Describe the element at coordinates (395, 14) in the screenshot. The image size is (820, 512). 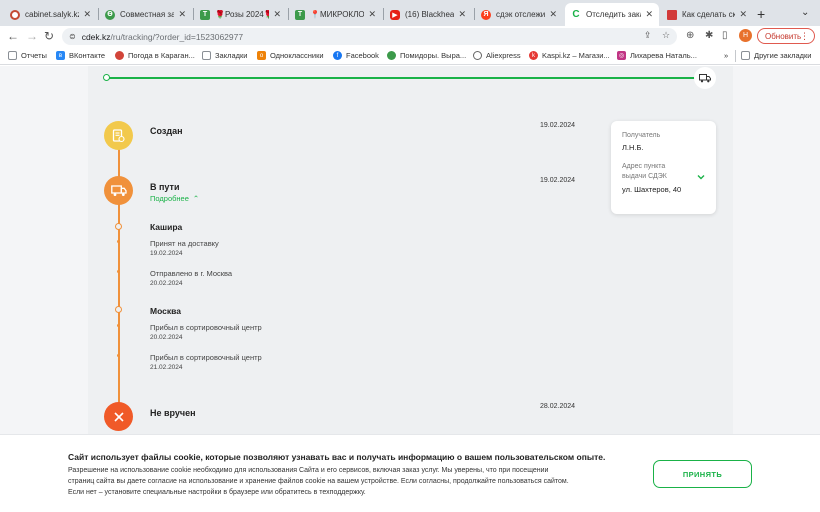
I see `youtube-icon: ▶` at that location.